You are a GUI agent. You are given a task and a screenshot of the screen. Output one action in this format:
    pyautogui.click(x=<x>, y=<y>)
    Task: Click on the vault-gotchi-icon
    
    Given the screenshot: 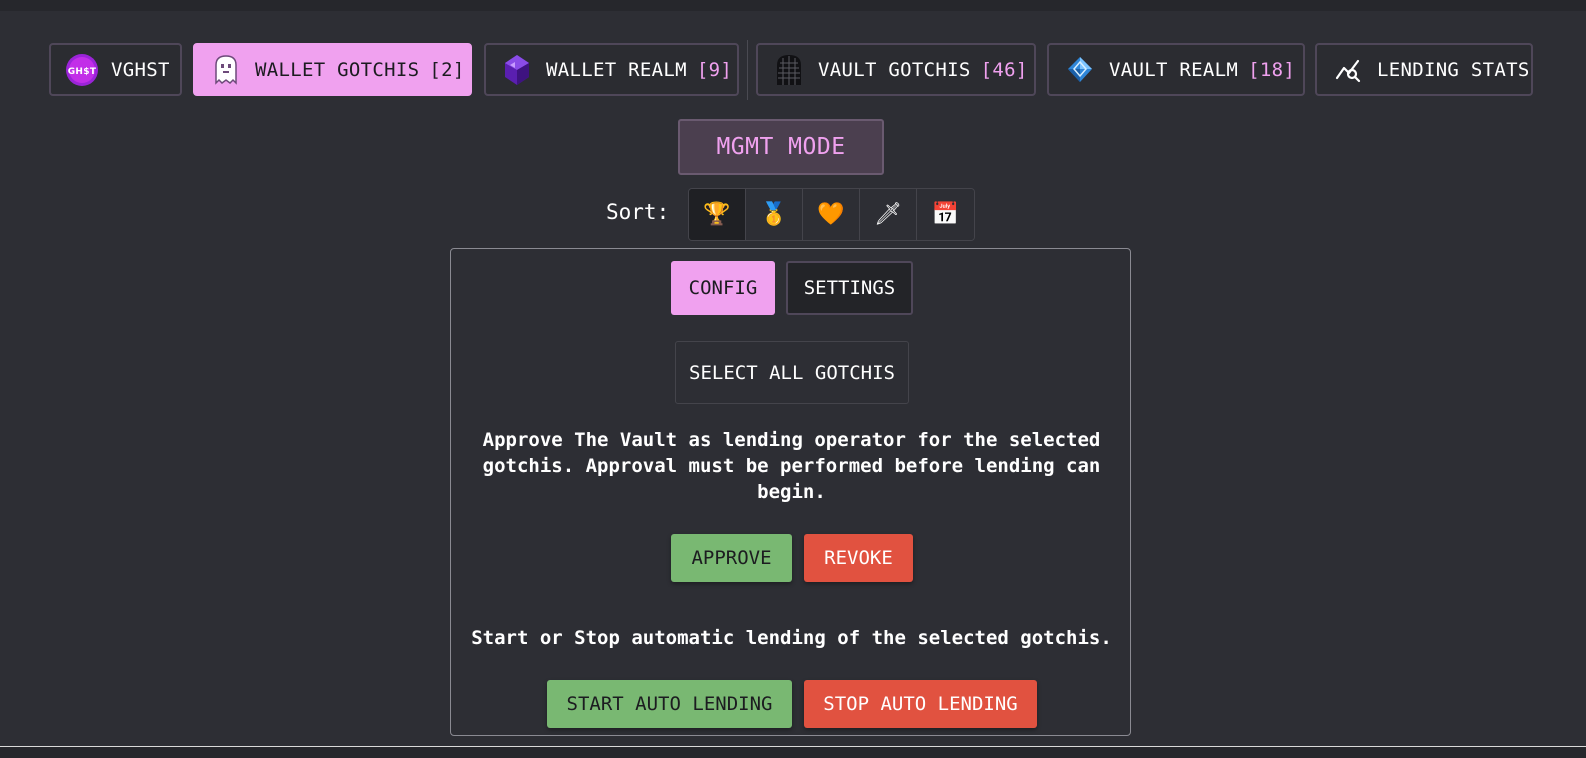 What is the action you would take?
    pyautogui.click(x=789, y=70)
    